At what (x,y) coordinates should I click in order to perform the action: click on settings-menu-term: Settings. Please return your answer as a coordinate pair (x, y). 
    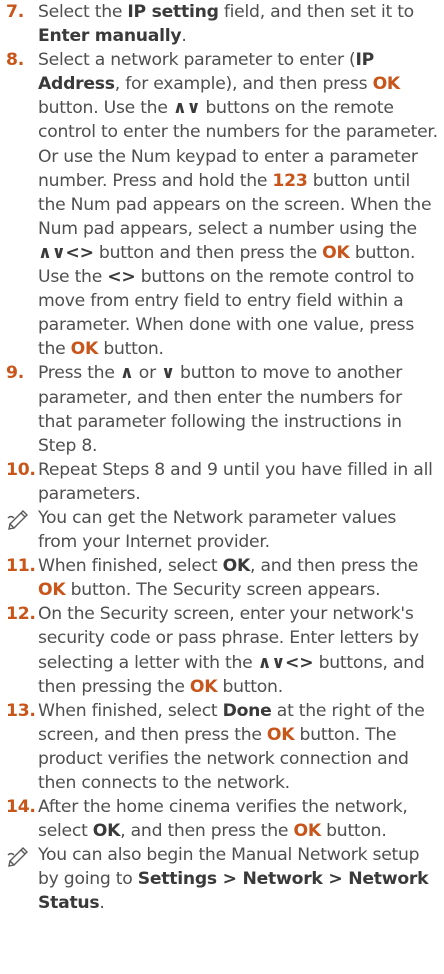
    Looking at the image, I should click on (177, 879).